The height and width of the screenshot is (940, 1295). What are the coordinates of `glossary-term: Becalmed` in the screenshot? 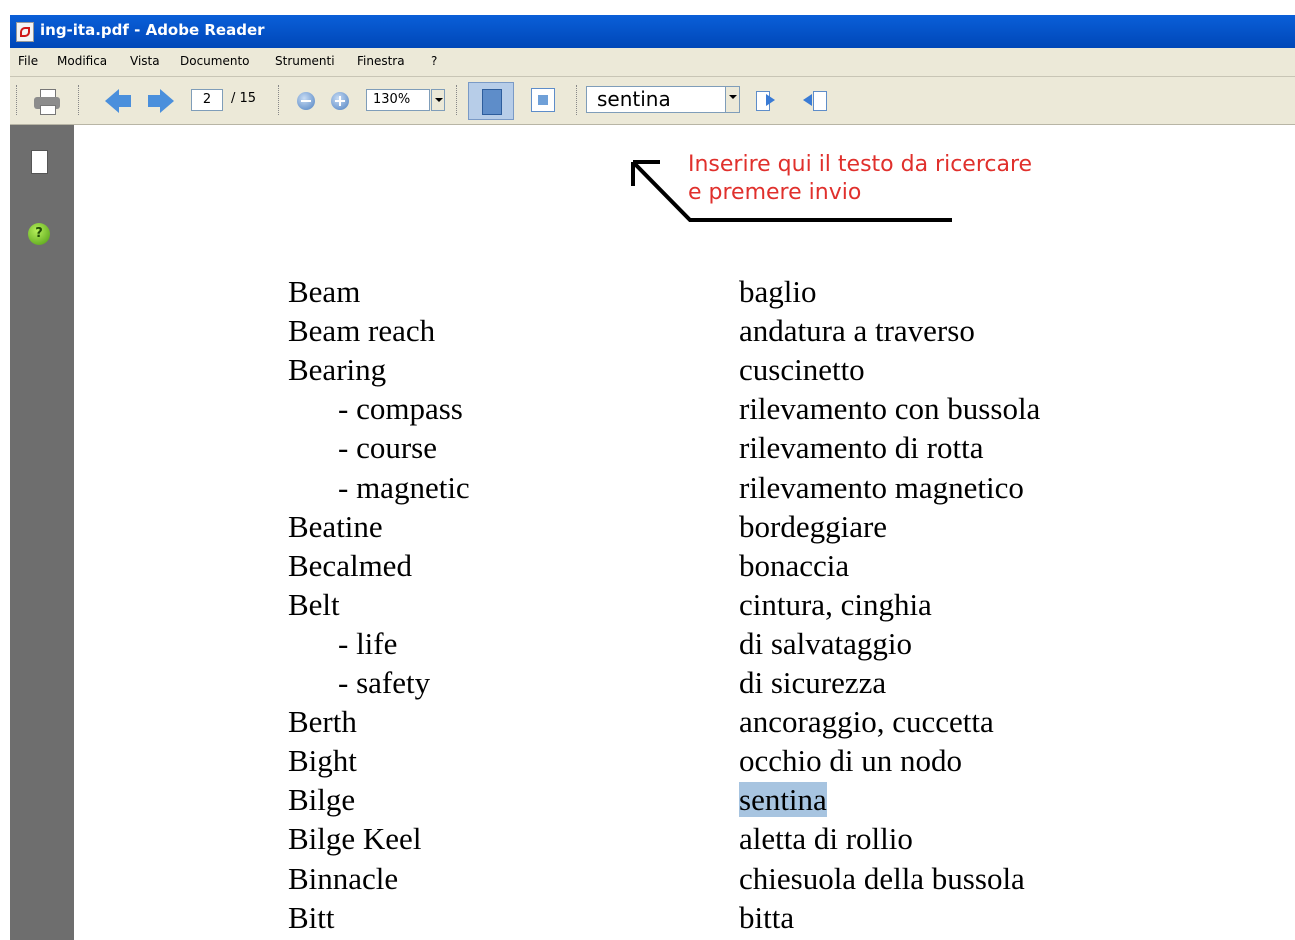 It's located at (350, 565).